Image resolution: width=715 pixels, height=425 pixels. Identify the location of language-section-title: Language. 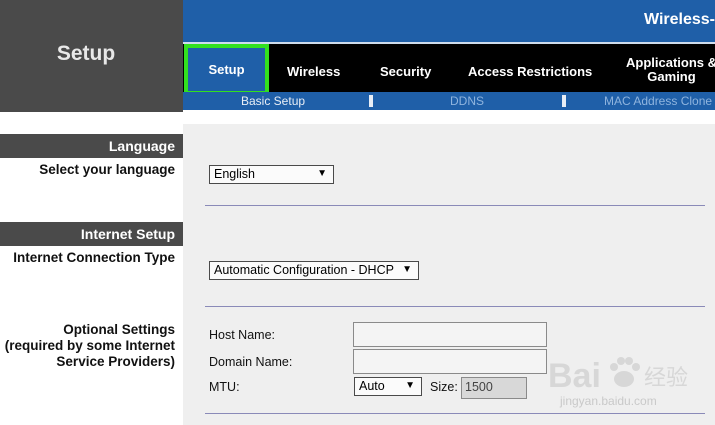
(91, 146).